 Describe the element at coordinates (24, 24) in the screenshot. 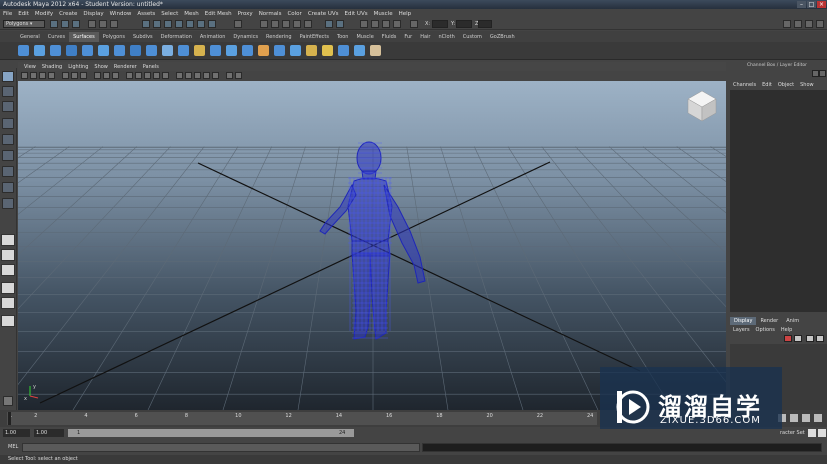

I see `mode-select: Polygons ▾` at that location.